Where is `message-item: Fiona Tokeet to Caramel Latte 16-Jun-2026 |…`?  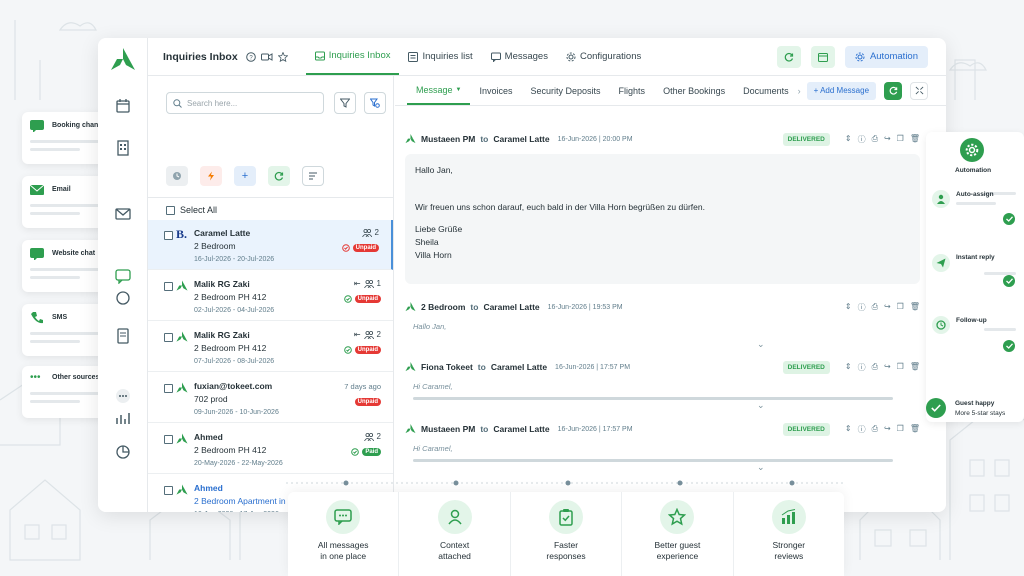
message-item: Fiona Tokeet to Caramel Latte 16-Jun-2026 |… is located at coordinates (662, 379).